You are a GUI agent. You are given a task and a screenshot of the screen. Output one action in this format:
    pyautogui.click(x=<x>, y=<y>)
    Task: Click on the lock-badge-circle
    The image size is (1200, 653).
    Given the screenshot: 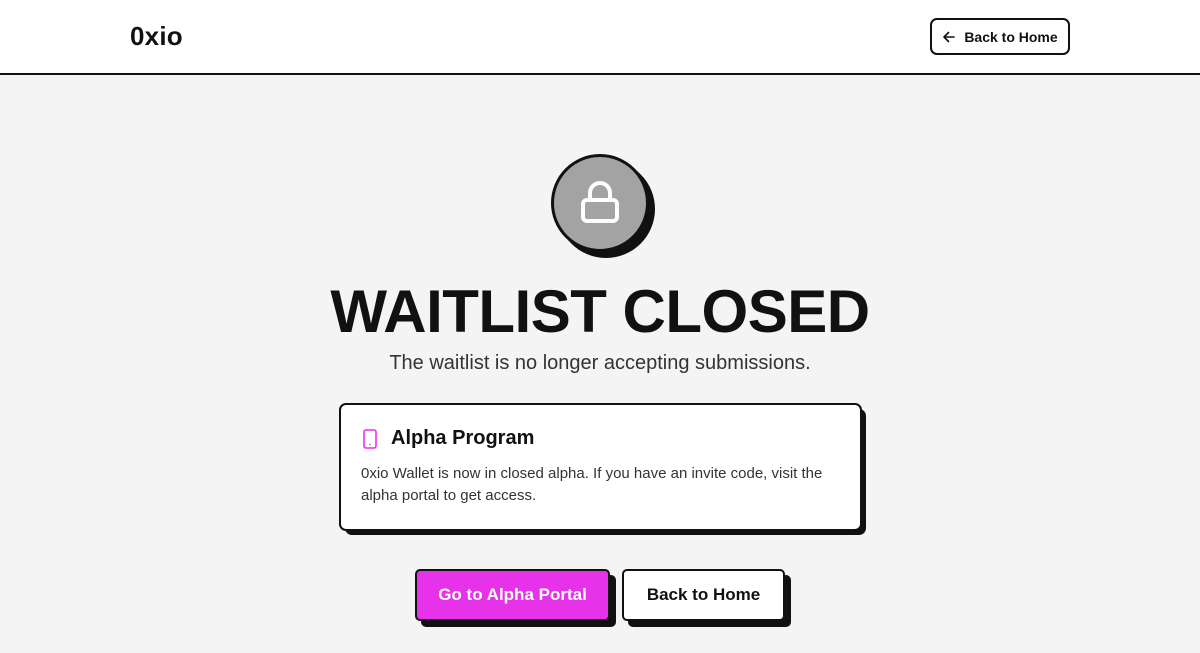 What is the action you would take?
    pyautogui.click(x=600, y=203)
    